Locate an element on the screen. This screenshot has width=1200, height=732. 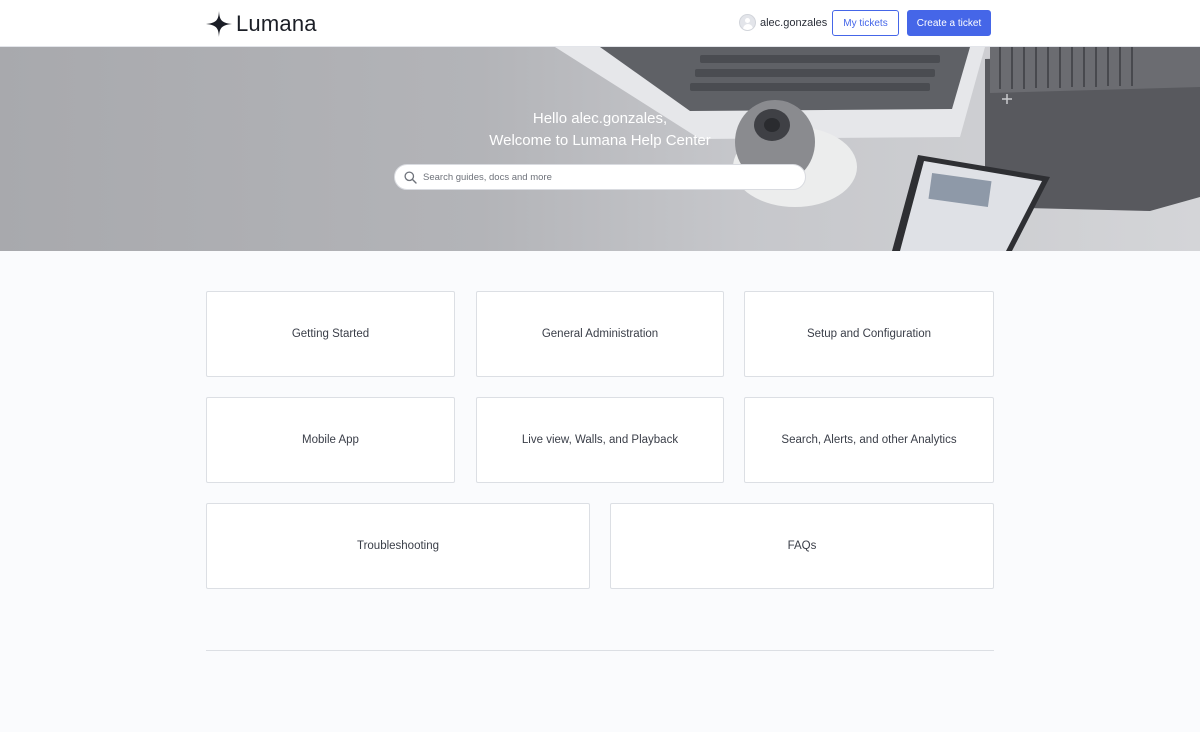
category-card-troubleshooting: Troubleshooting is located at coordinates (398, 546).